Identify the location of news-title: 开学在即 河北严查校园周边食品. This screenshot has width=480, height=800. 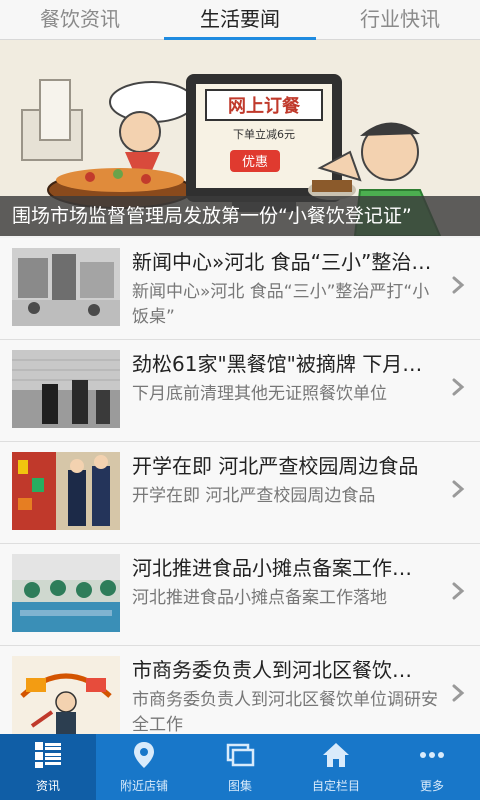
(275, 466).